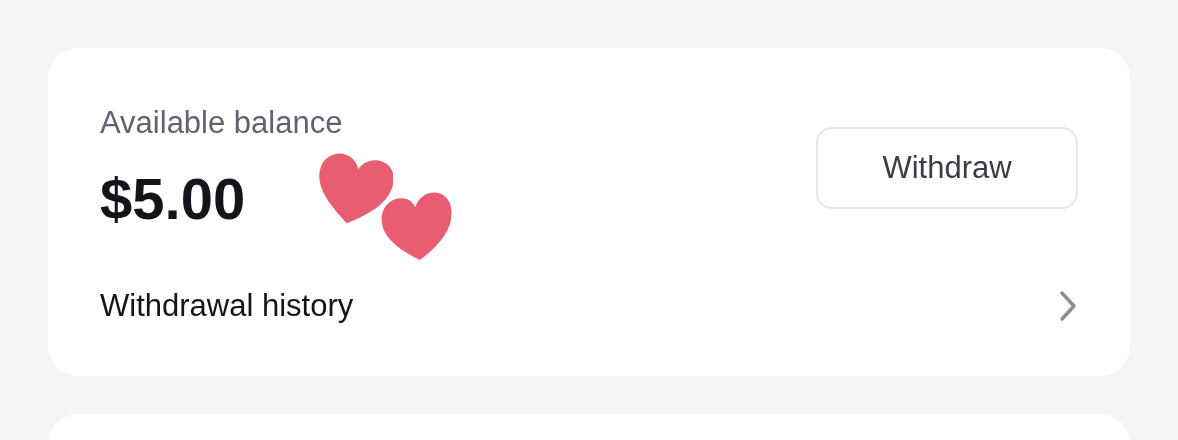 The width and height of the screenshot is (1178, 440). What do you see at coordinates (173, 199) in the screenshot?
I see `balance-amount: $5.00` at bounding box center [173, 199].